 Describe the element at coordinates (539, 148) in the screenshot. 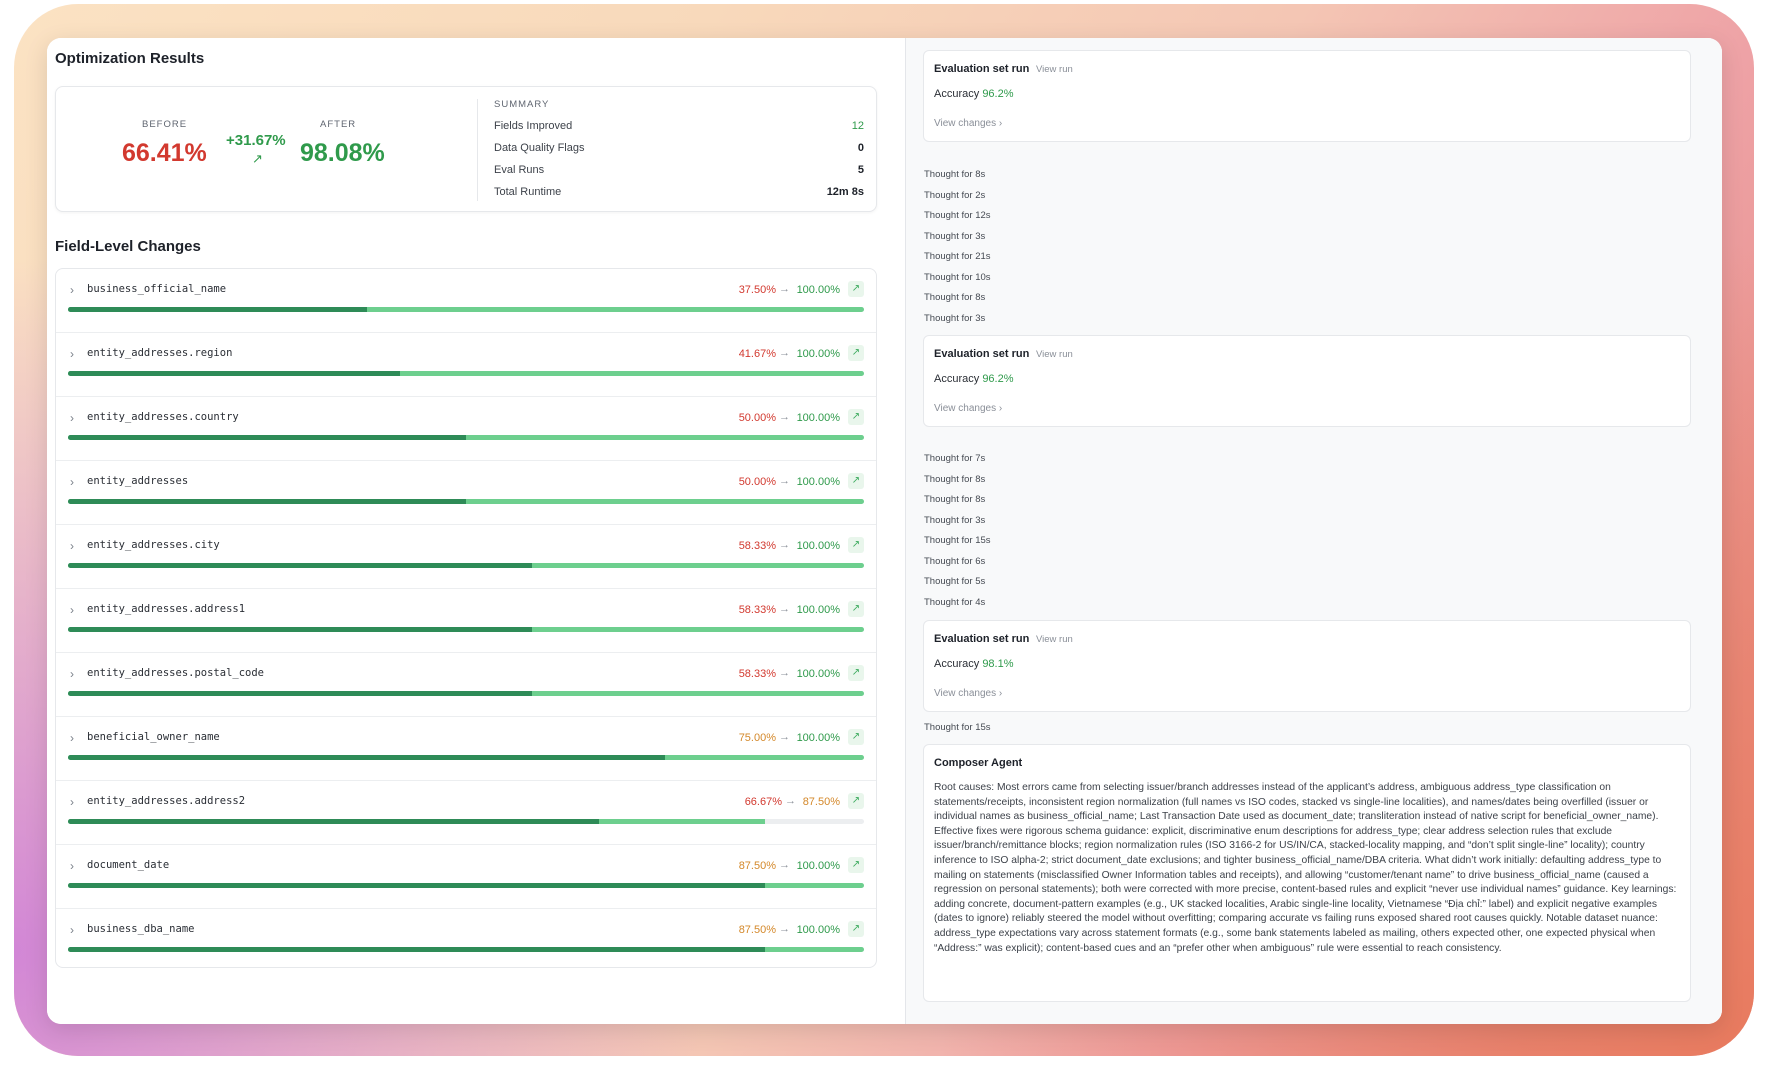

I see `summary-label: Data Quality Flags` at that location.